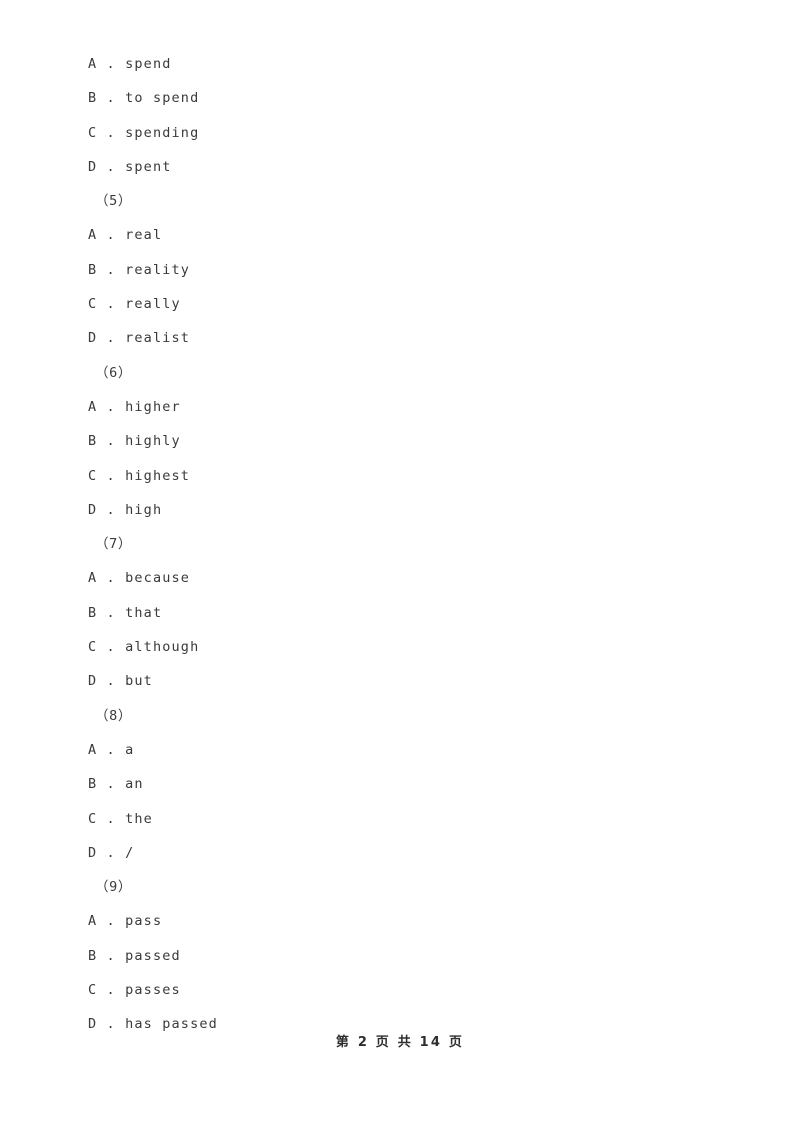 The image size is (800, 1132). I want to click on question-number: （8）, so click(113, 715).